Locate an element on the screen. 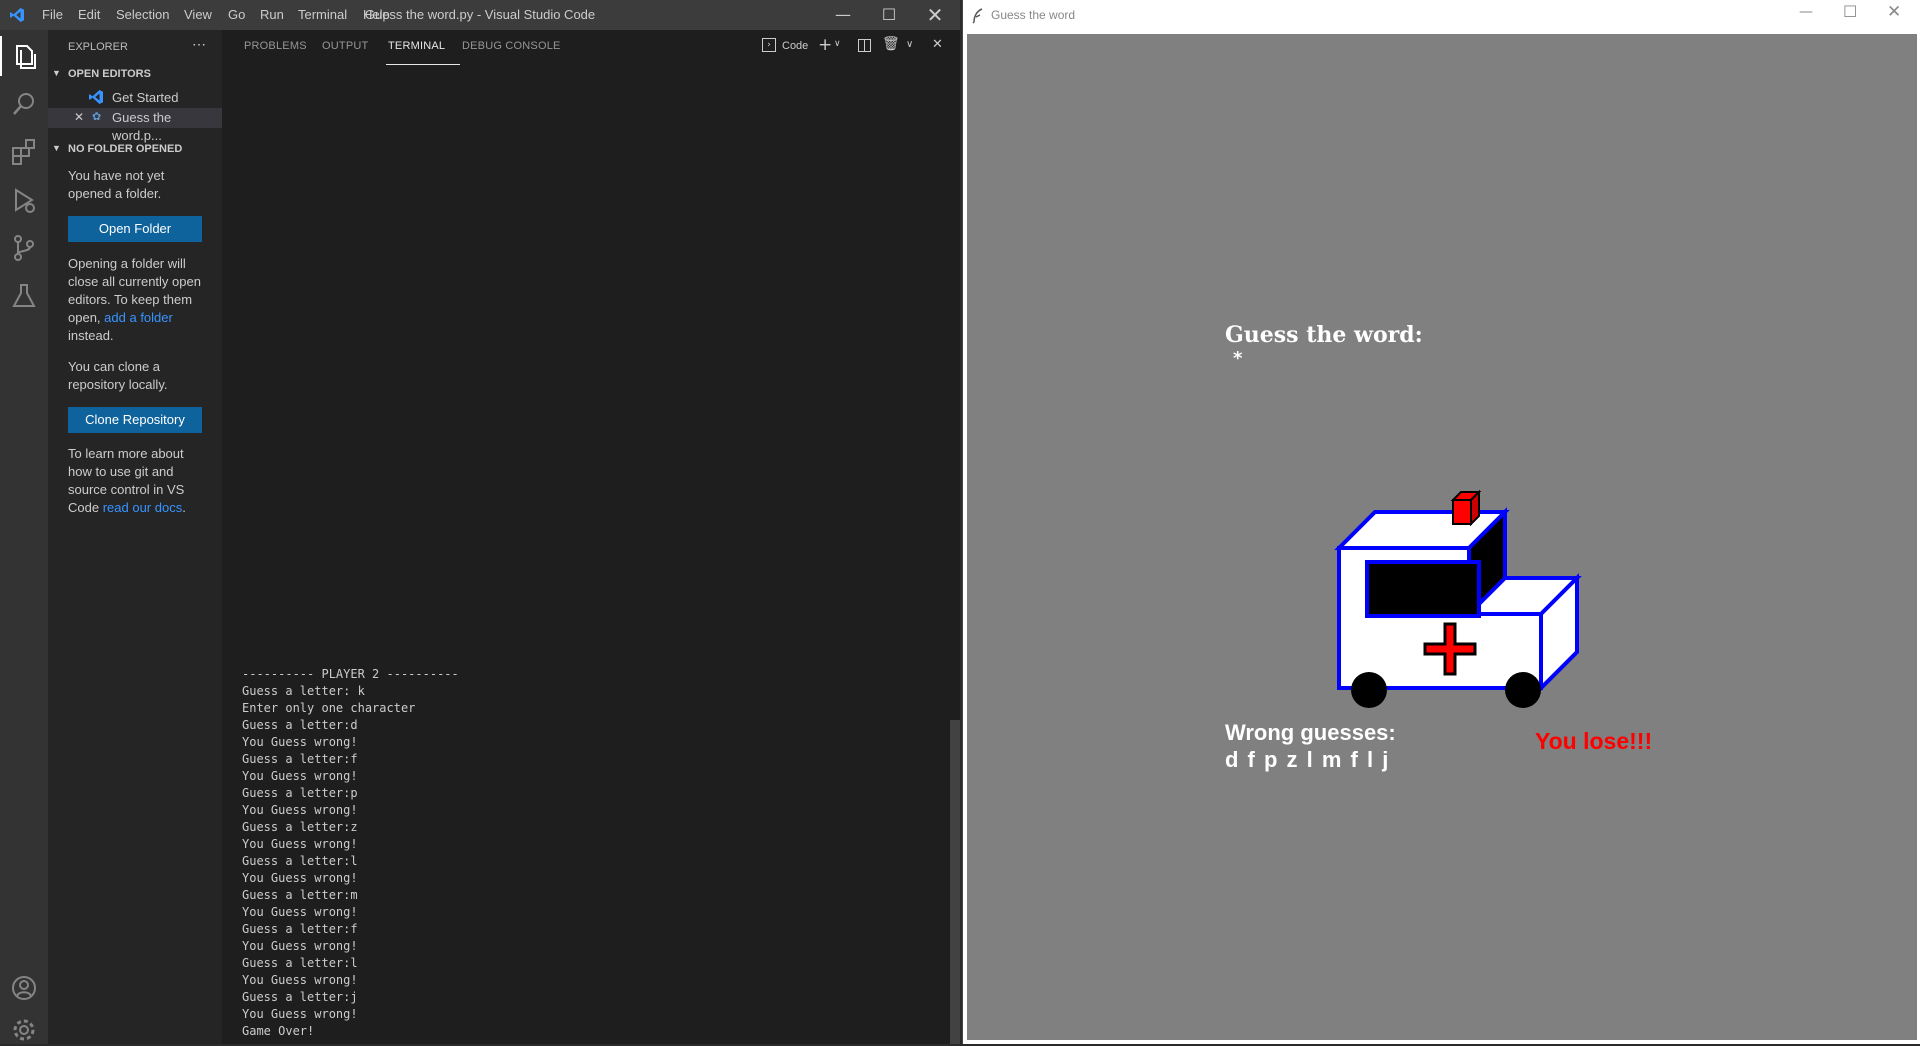  menu-selection: Selection is located at coordinates (142, 14).